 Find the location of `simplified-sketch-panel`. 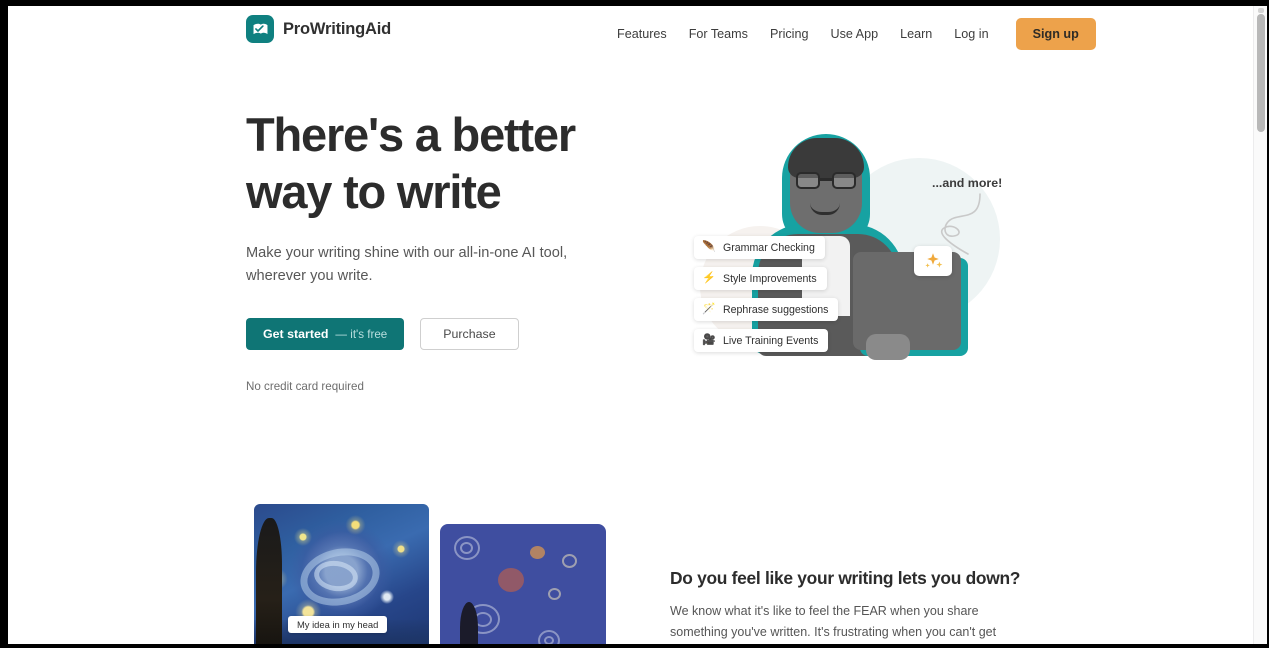

simplified-sketch-panel is located at coordinates (523, 584).